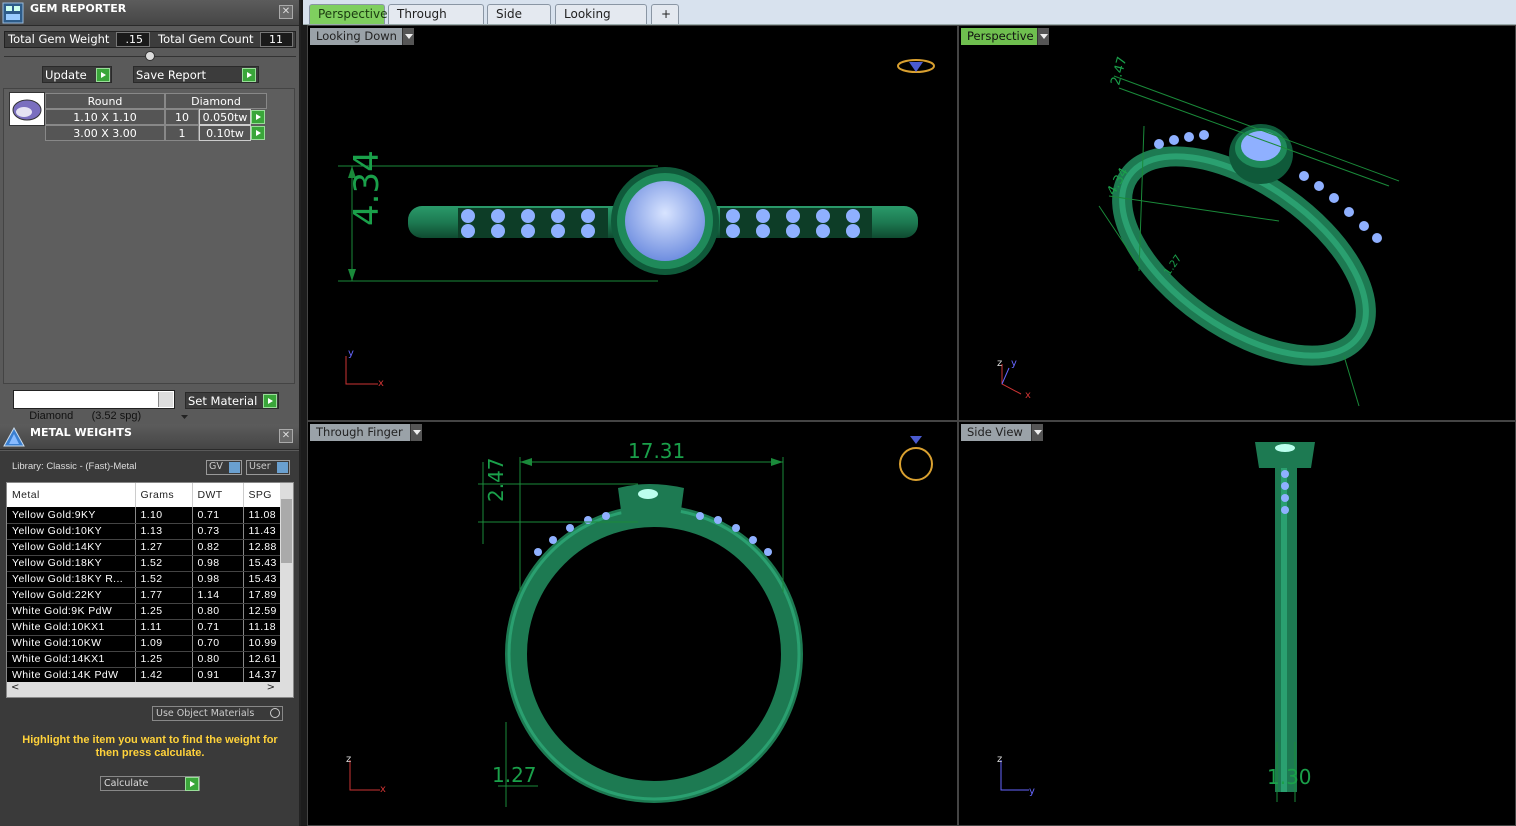 The height and width of the screenshot is (826, 1516). I want to click on round-gem-thumbnail, so click(27, 109).